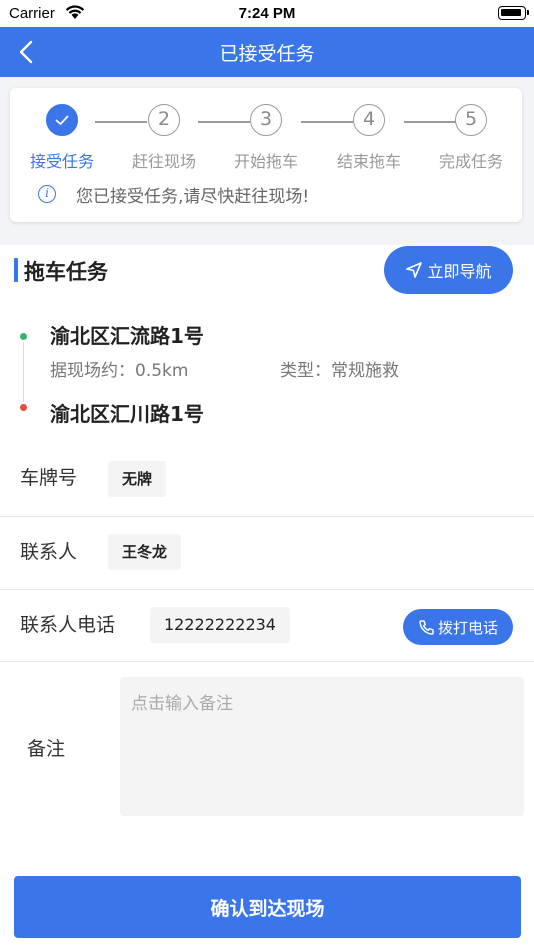 The width and height of the screenshot is (534, 950). I want to click on checkmark-icon, so click(62, 120).